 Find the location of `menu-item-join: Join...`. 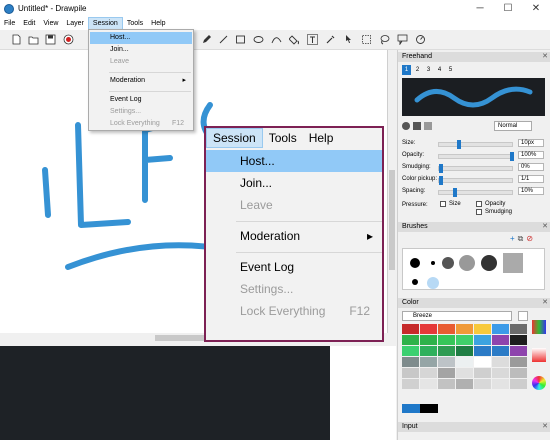

menu-item-join: Join... is located at coordinates (294, 183).